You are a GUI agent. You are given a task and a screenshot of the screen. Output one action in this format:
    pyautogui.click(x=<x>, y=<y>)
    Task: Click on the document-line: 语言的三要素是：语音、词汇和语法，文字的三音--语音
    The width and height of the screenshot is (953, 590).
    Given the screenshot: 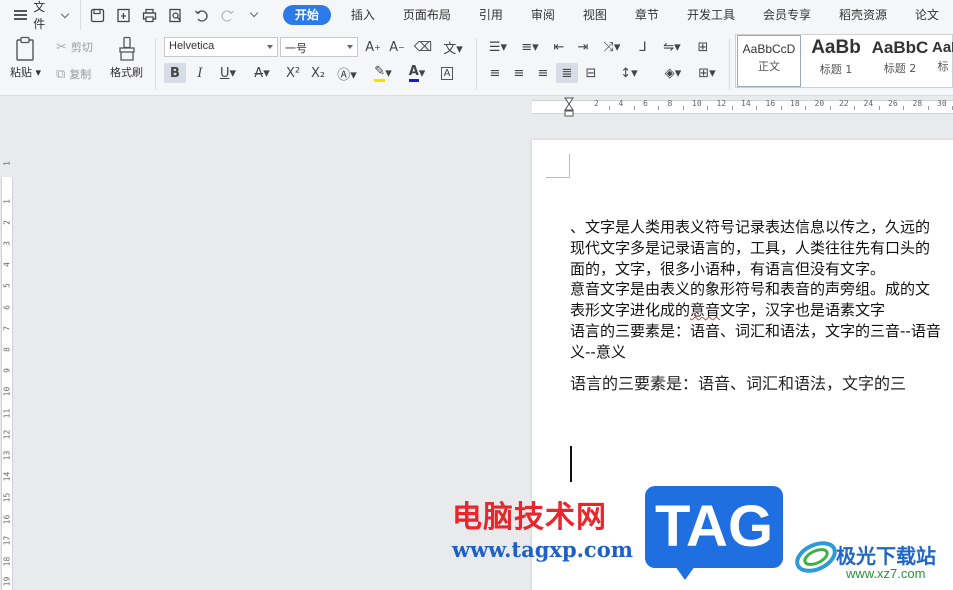 What is the action you would take?
    pyautogui.click(x=755, y=330)
    